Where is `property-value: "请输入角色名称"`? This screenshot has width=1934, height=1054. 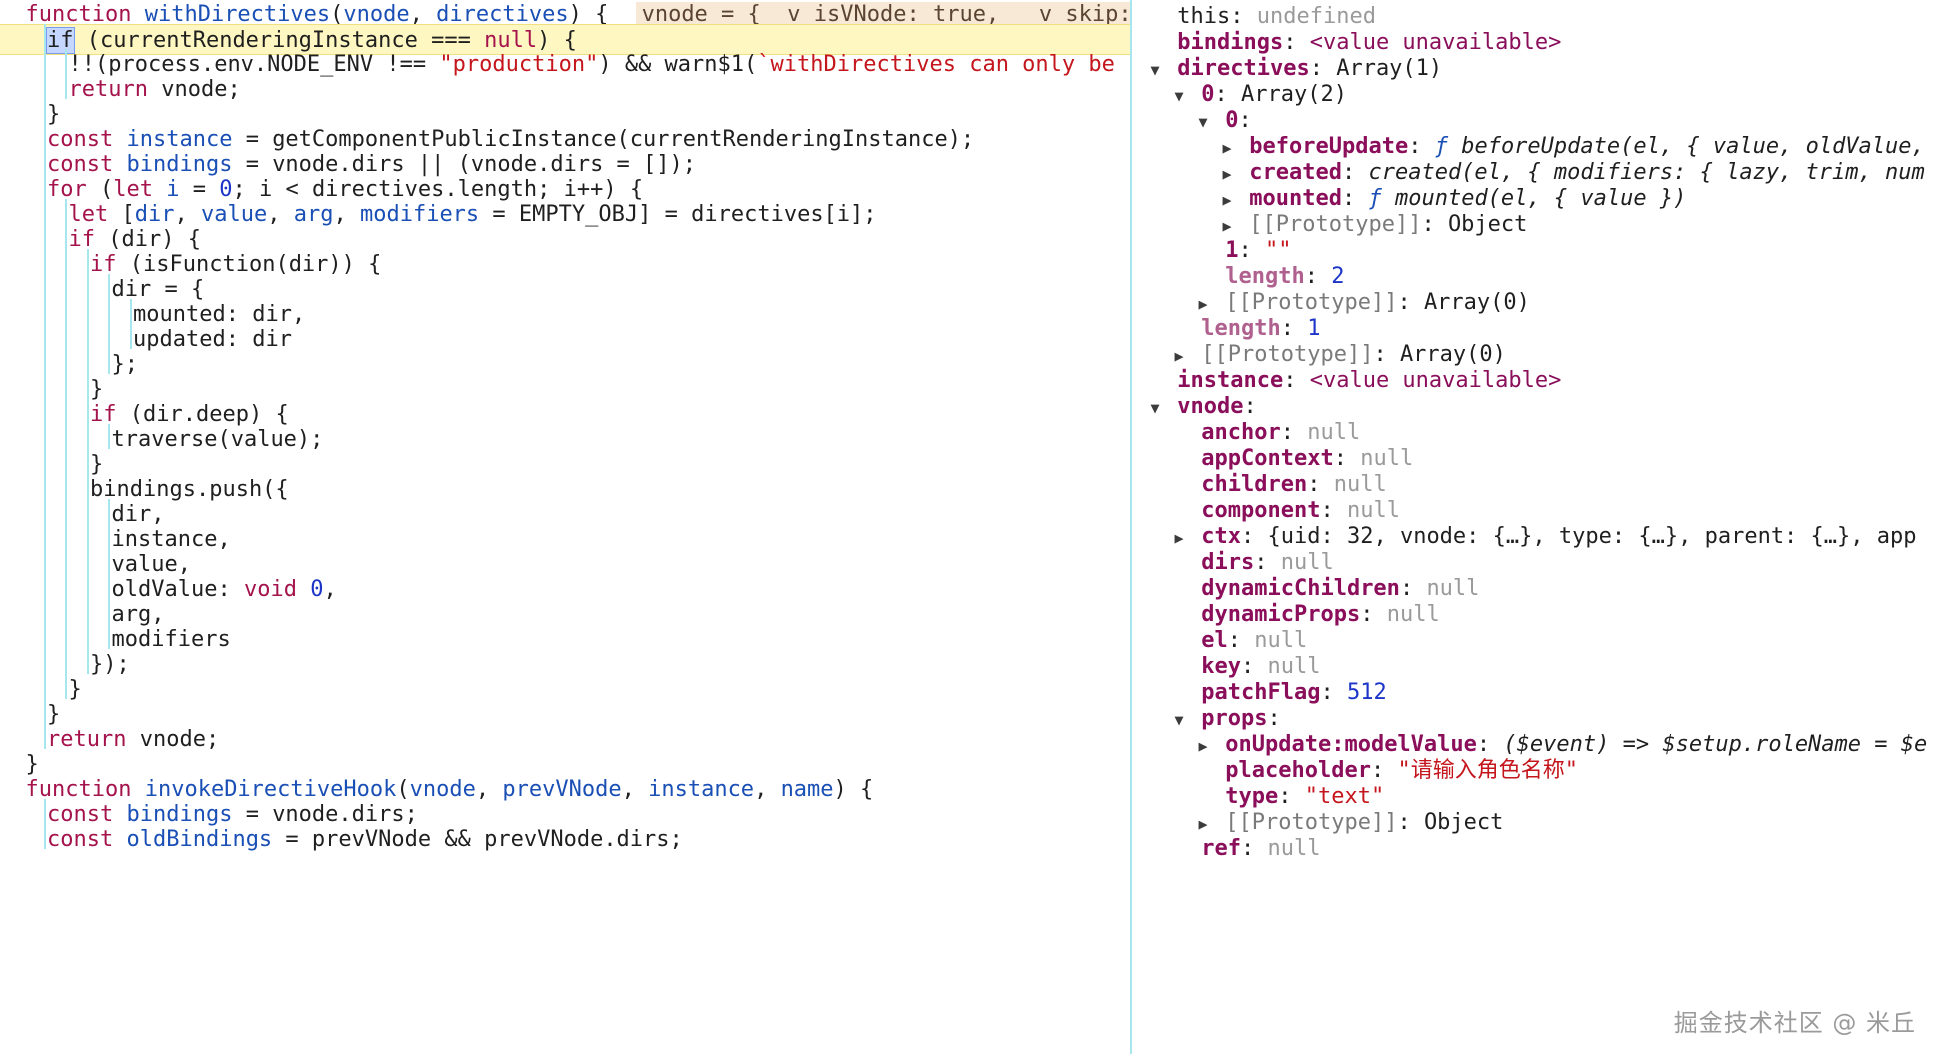
property-value: "请输入角色名称" is located at coordinates (1487, 770).